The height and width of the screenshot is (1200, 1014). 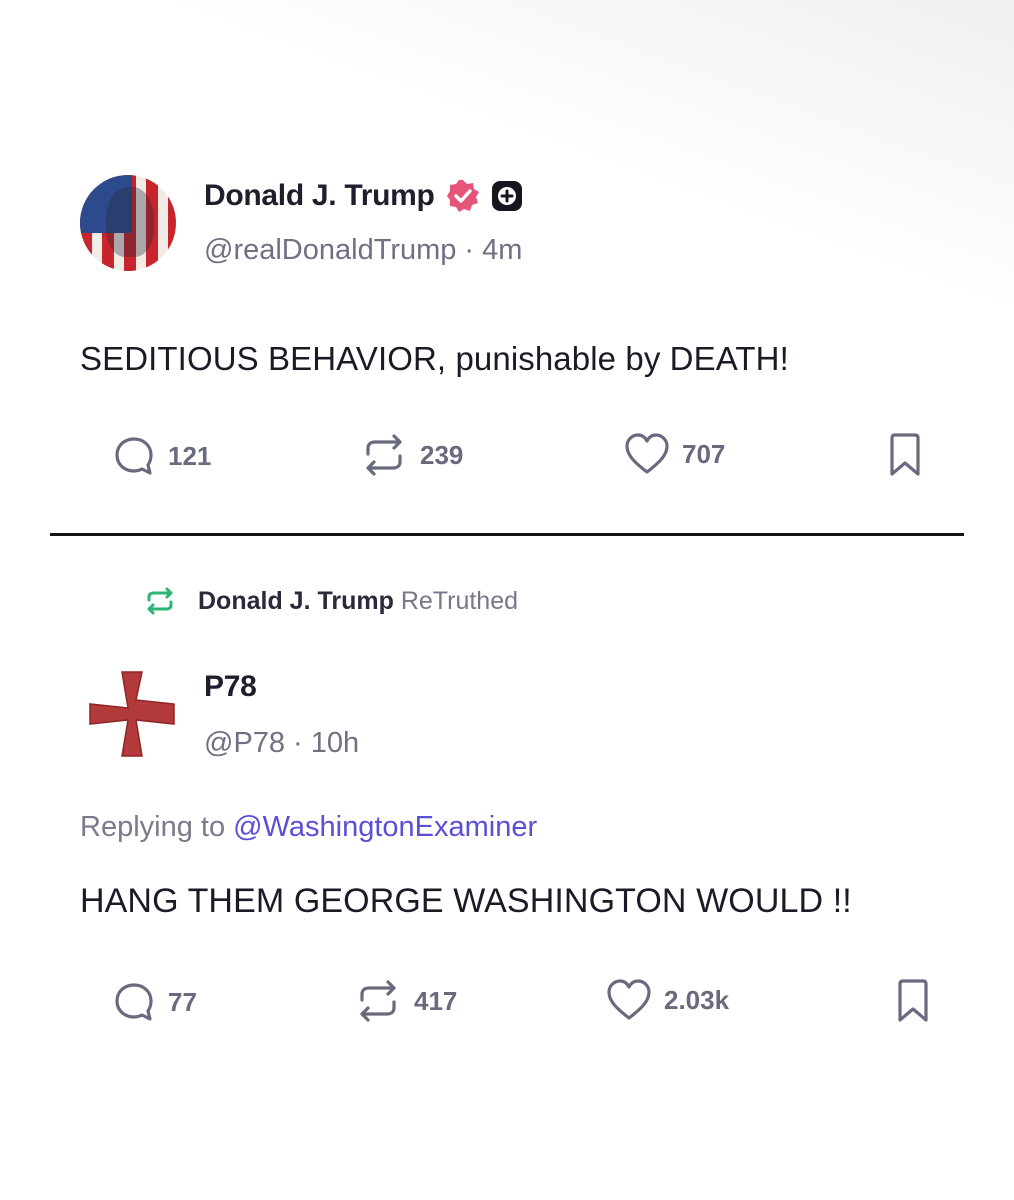 I want to click on like-count: 707, so click(x=704, y=453).